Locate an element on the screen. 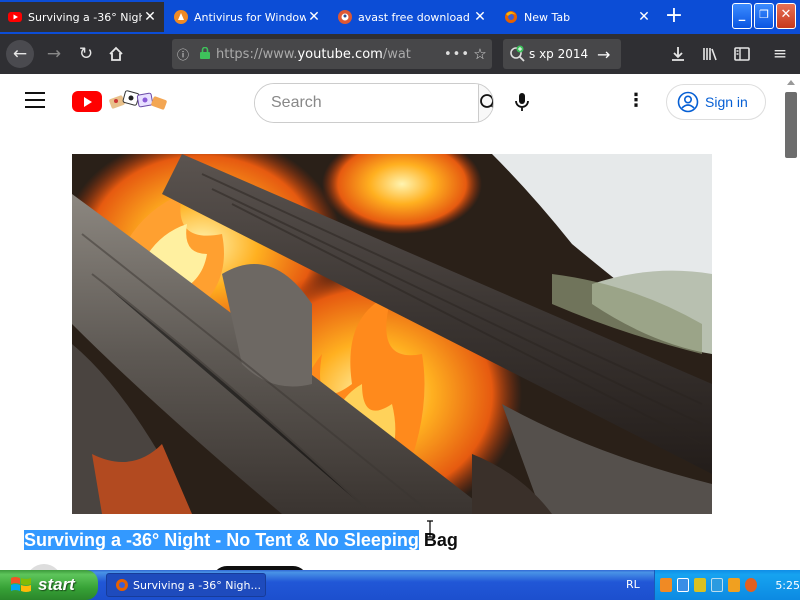  search-engine-icon is located at coordinates (517, 53).